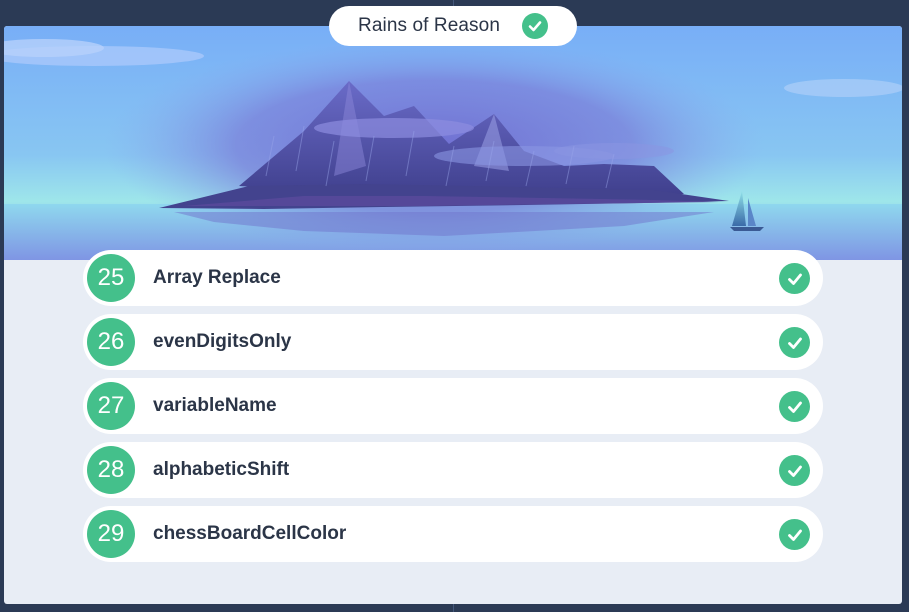 Image resolution: width=909 pixels, height=612 pixels. Describe the element at coordinates (217, 277) in the screenshot. I see `level-name: Array Replace` at that location.